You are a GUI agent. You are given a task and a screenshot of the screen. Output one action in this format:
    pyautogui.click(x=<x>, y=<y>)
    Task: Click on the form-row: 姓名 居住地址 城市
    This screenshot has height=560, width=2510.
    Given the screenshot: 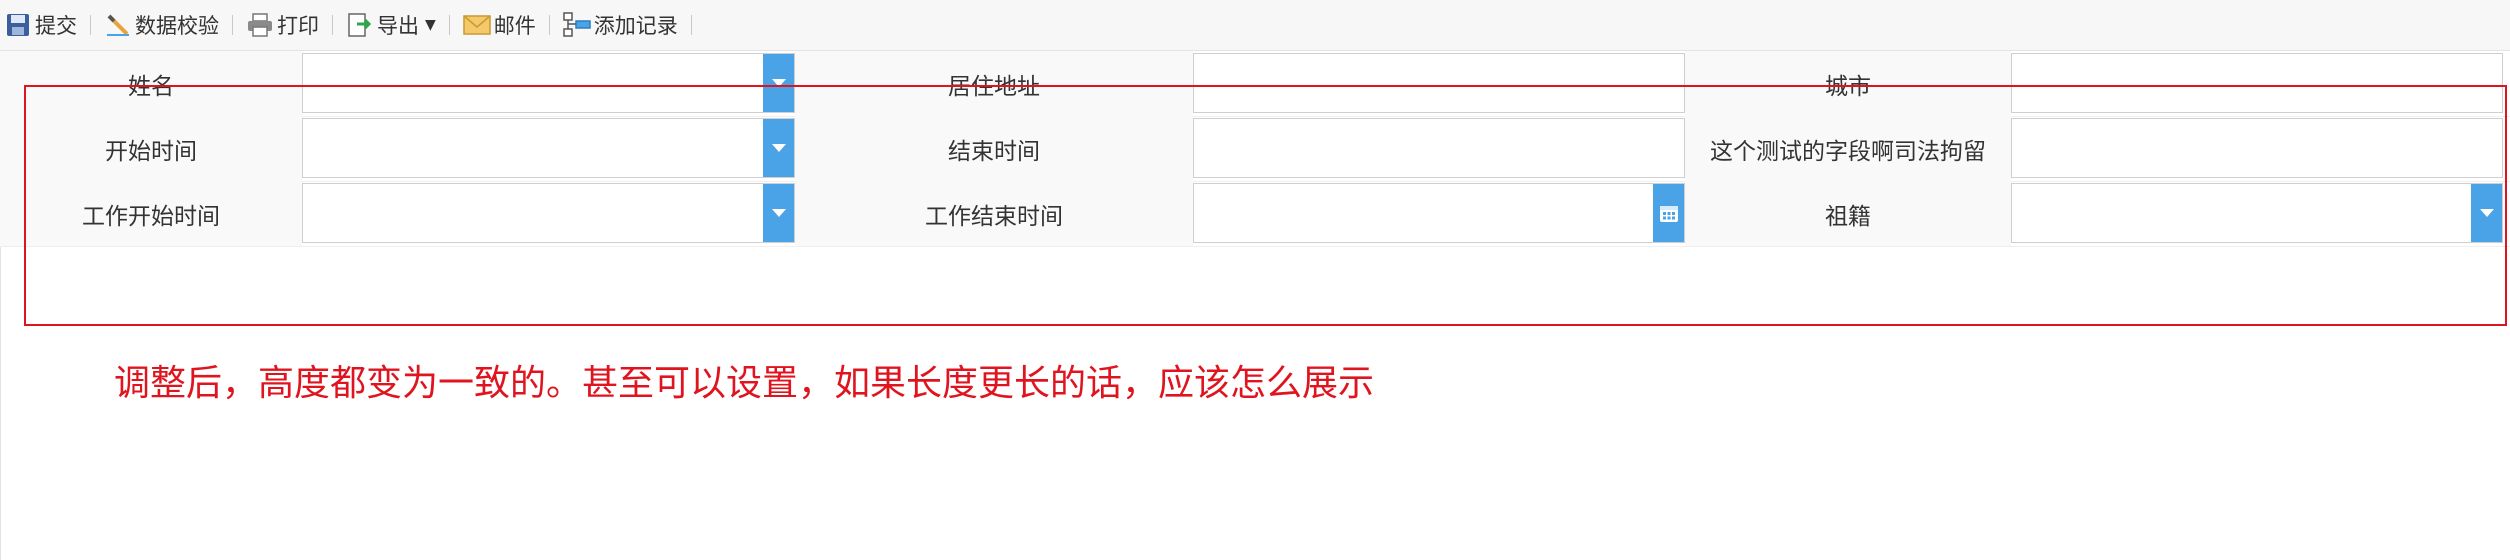 What is the action you would take?
    pyautogui.click(x=1255, y=84)
    